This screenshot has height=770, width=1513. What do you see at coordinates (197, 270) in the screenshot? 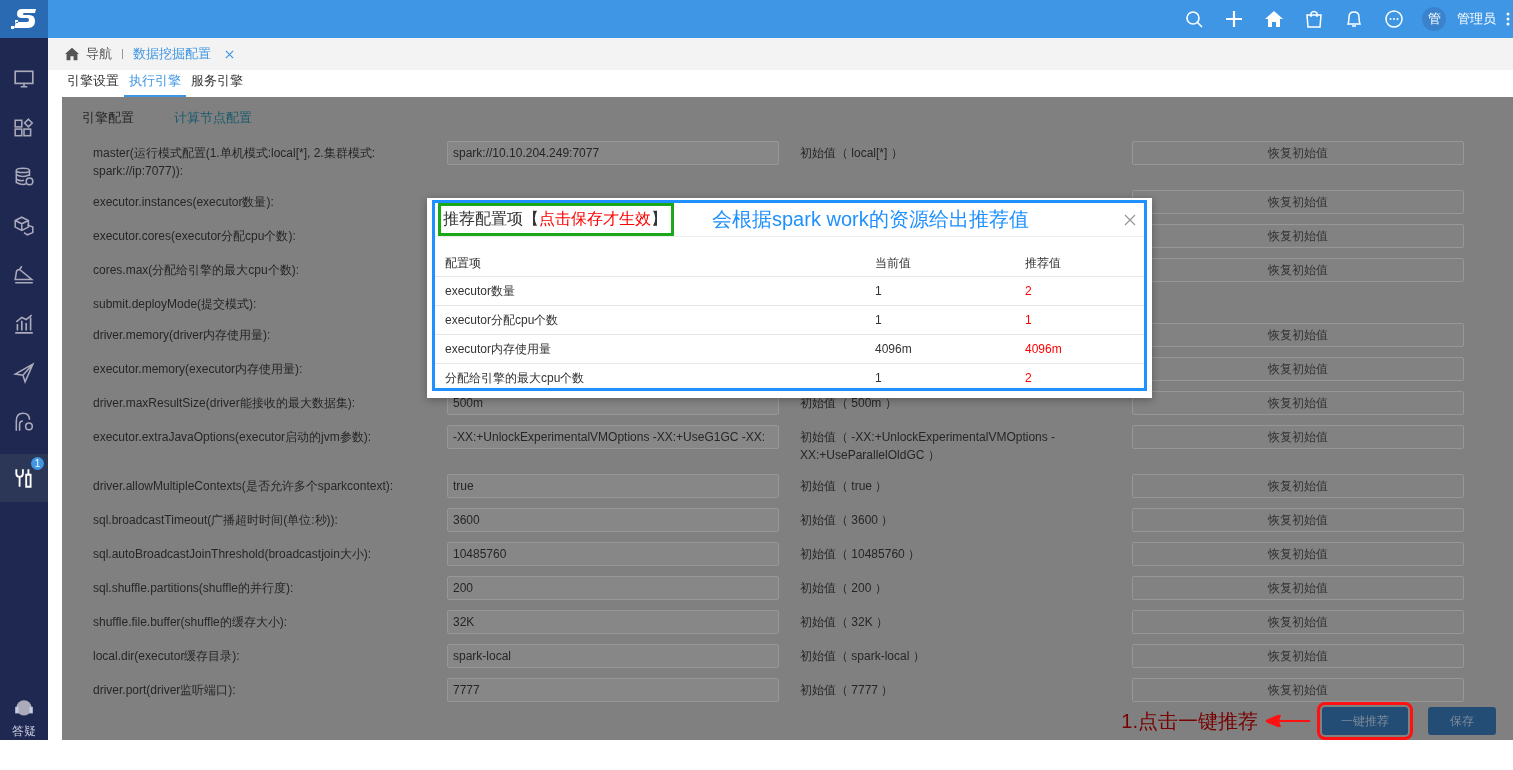
I see `field-label: cores.max(分配给引擎的最大cpu个数):` at bounding box center [197, 270].